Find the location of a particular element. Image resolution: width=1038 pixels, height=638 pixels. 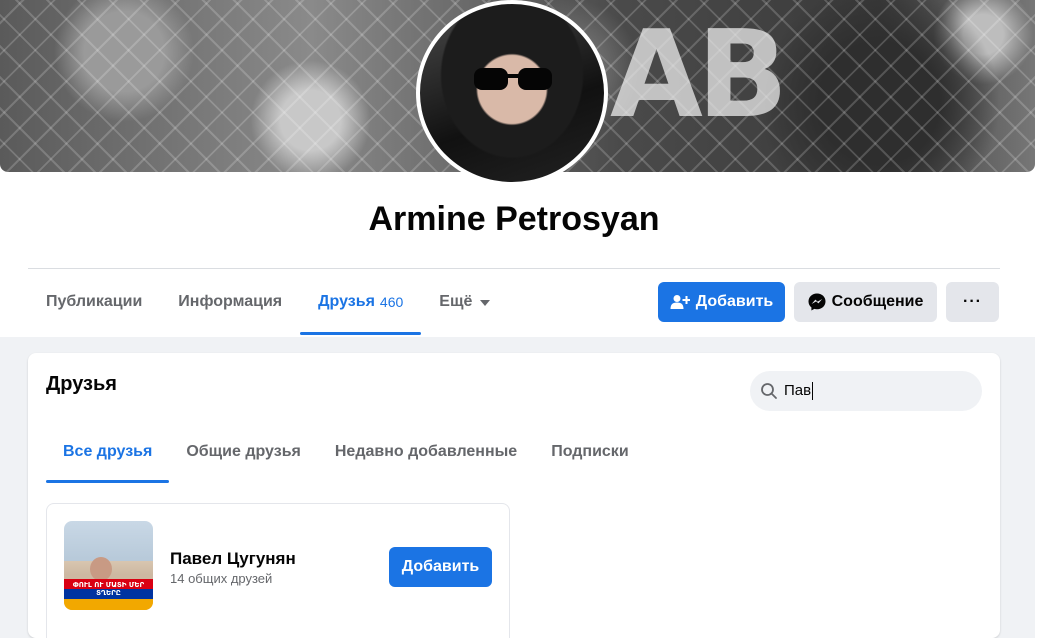

tab-all-friends: Все друзья is located at coordinates (108, 452).